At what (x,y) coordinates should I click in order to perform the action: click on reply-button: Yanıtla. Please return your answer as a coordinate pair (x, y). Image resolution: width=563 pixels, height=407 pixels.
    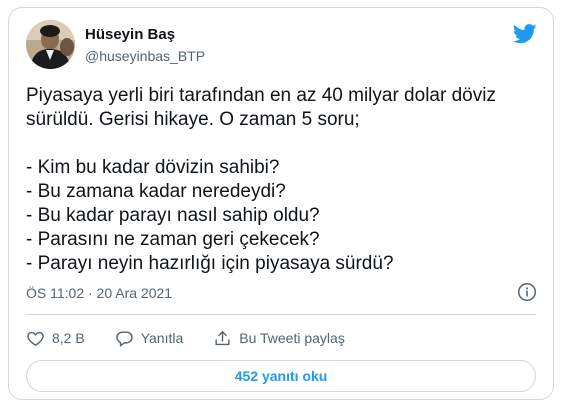
    Looking at the image, I should click on (149, 338).